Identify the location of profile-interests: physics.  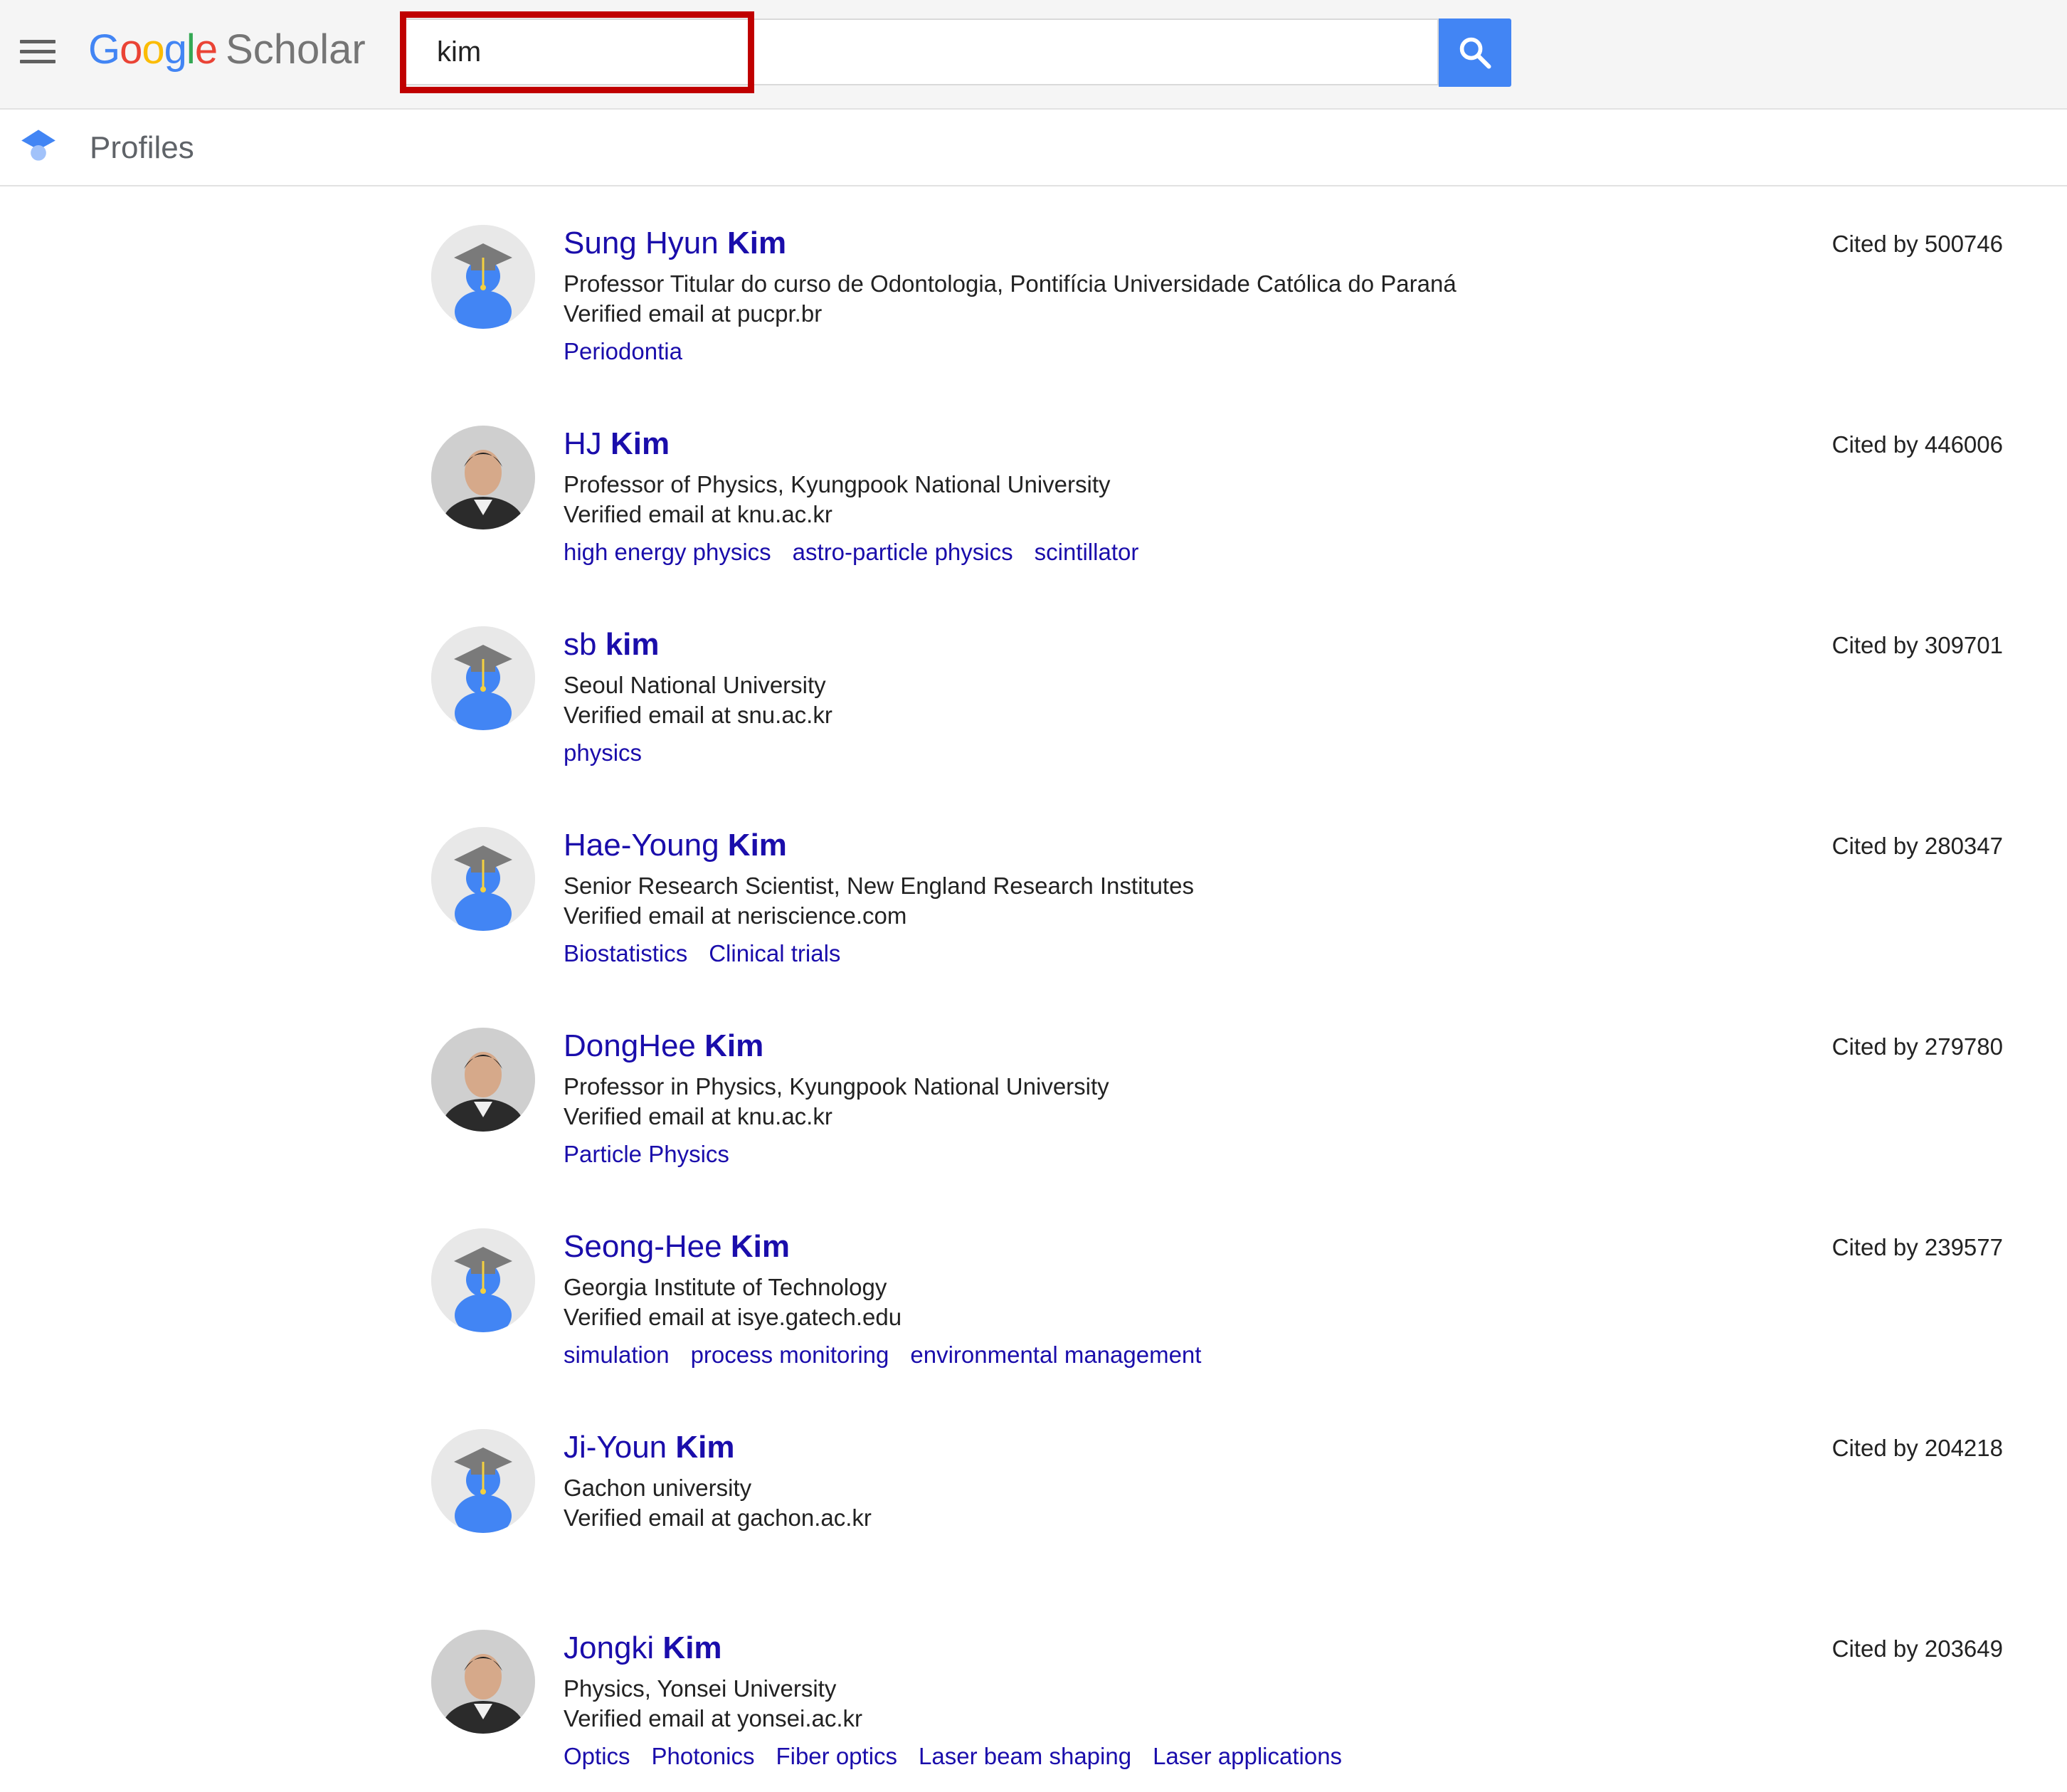
(613, 753).